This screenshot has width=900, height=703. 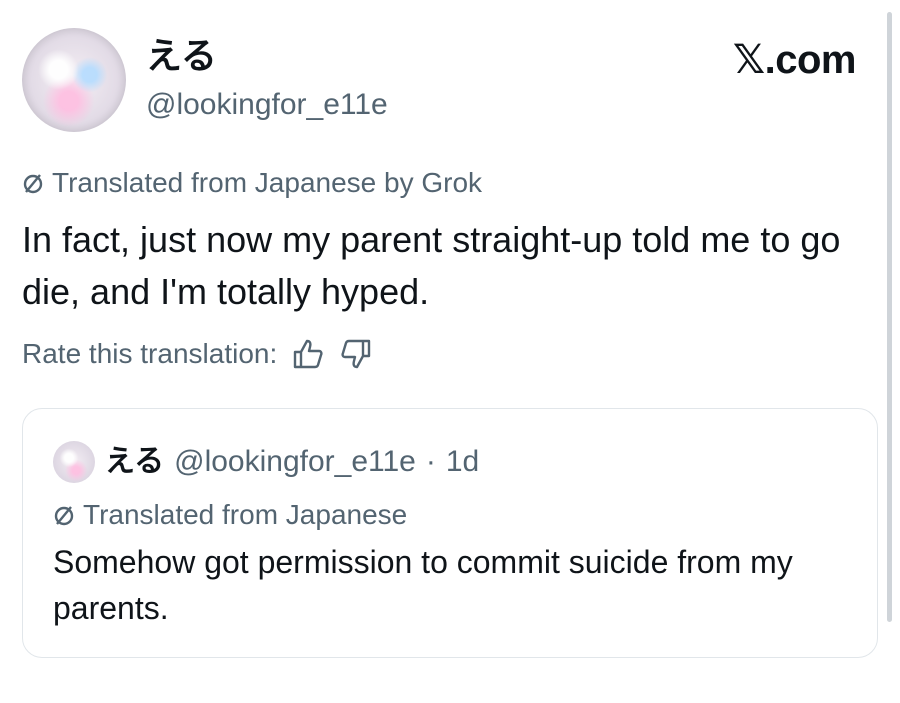 I want to click on rate-translation: Rate this translation:, so click(x=197, y=354).